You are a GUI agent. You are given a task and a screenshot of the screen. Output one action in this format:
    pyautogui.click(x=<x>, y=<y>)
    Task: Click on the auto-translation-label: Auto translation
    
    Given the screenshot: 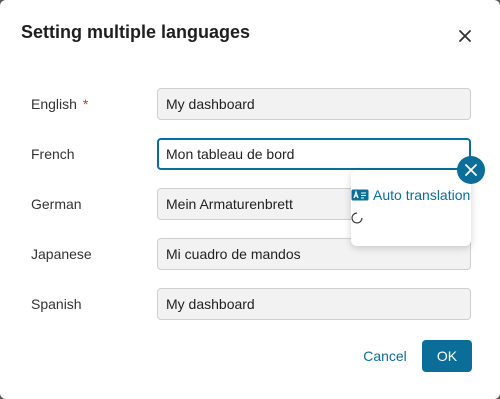 What is the action you would take?
    pyautogui.click(x=422, y=195)
    